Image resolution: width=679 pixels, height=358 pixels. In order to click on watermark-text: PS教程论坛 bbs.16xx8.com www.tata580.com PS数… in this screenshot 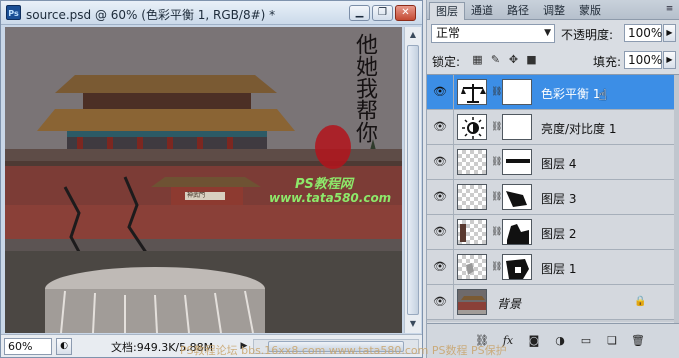, I will do `click(343, 350)`.